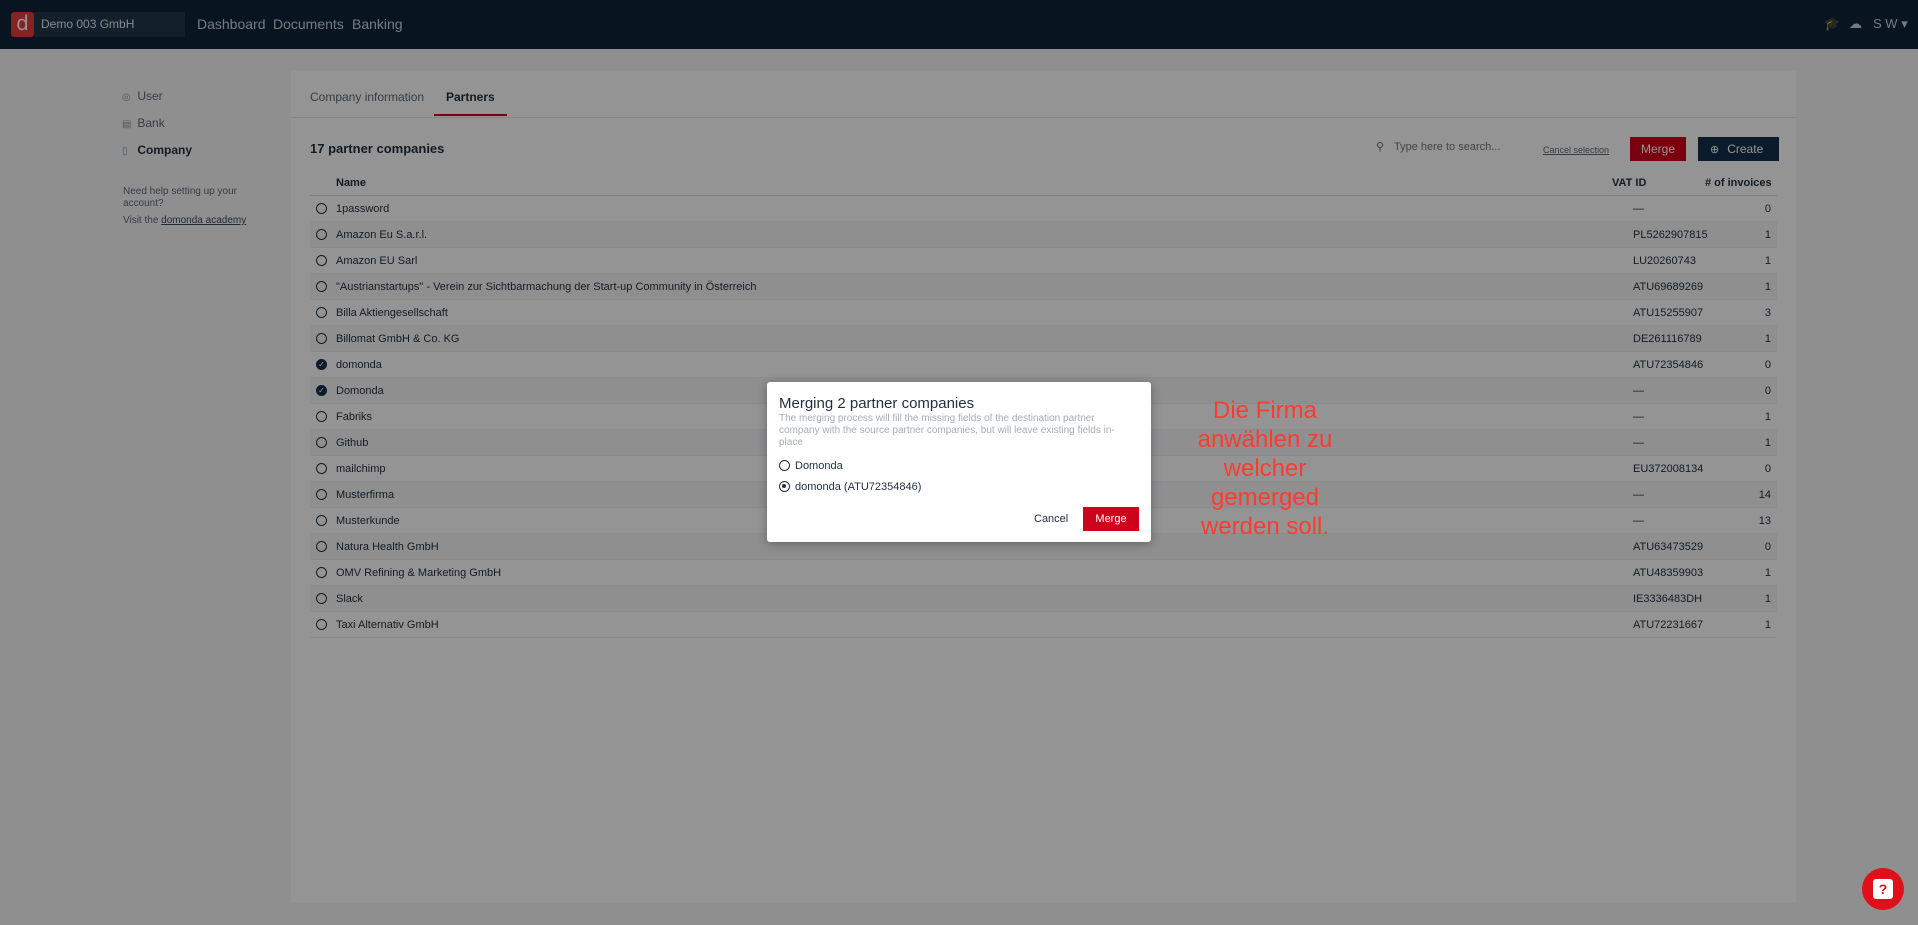  Describe the element at coordinates (1111, 519) in the screenshot. I see `dialog-merge-button: Merge` at that location.